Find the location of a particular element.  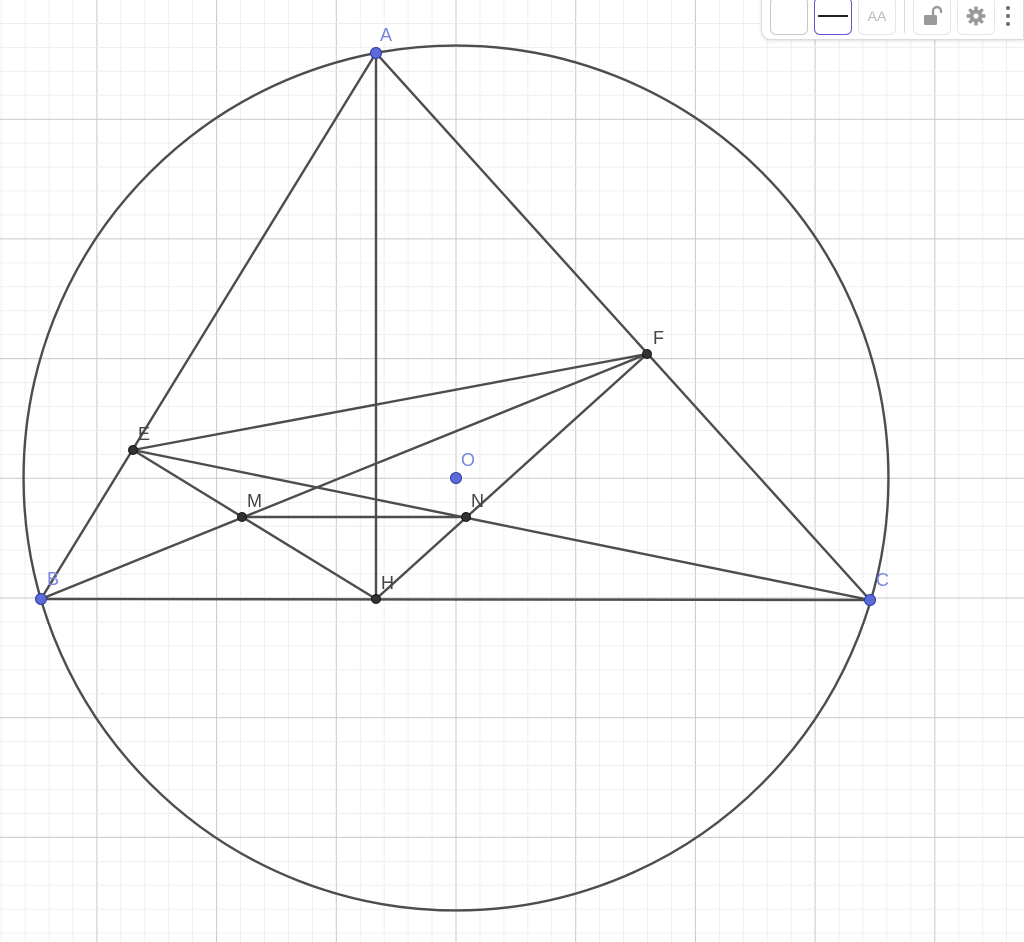

point-N is located at coordinates (466, 517).